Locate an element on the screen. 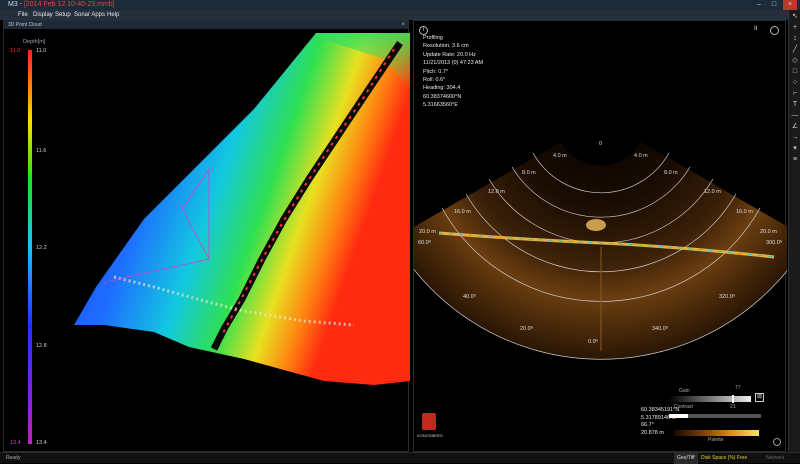 This screenshot has height=464, width=800. gain-slider is located at coordinates (710, 399).